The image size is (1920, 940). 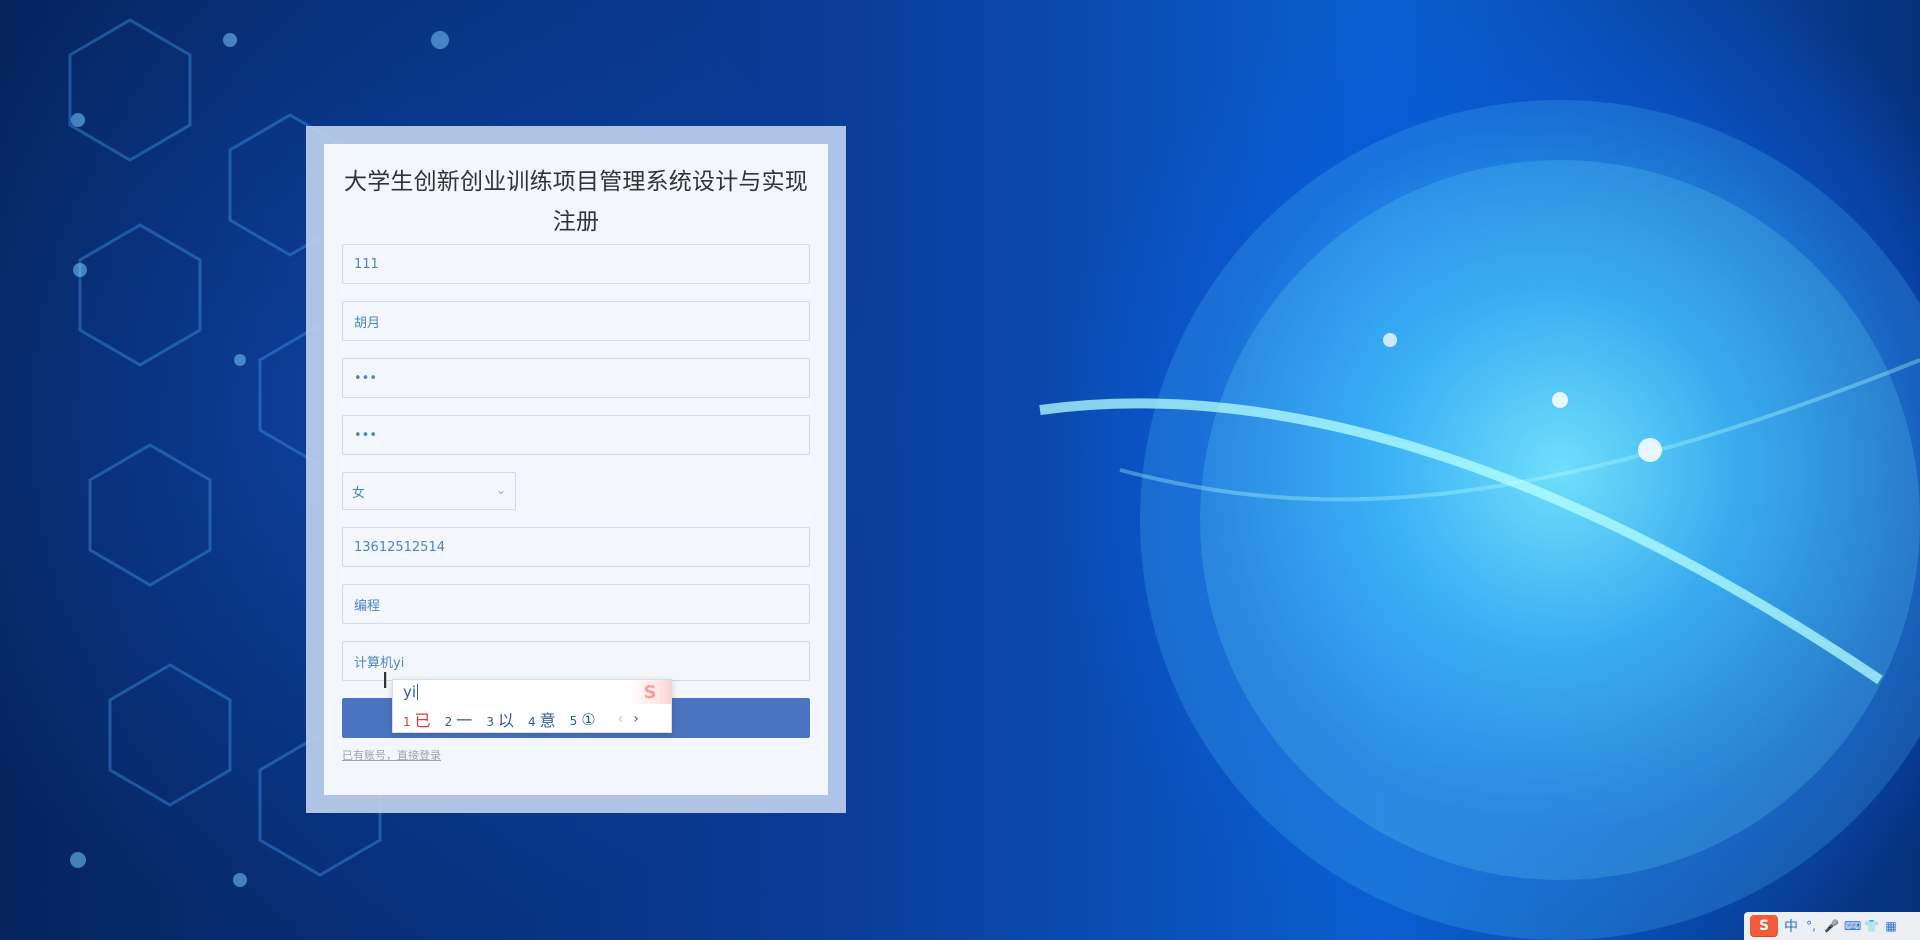 I want to click on major-input, so click(x=576, y=661).